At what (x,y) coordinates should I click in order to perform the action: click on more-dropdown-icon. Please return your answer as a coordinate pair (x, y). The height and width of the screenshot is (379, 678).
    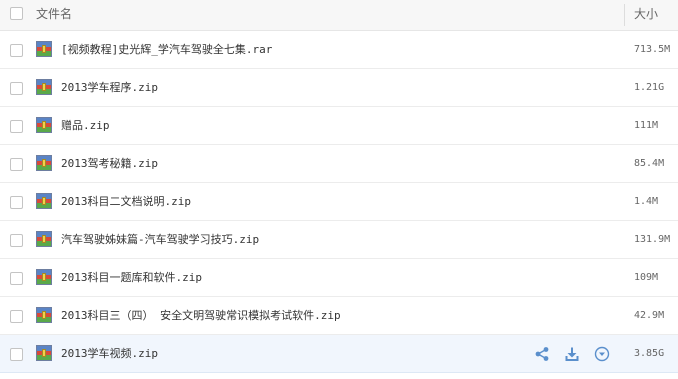
    Looking at the image, I should click on (602, 354).